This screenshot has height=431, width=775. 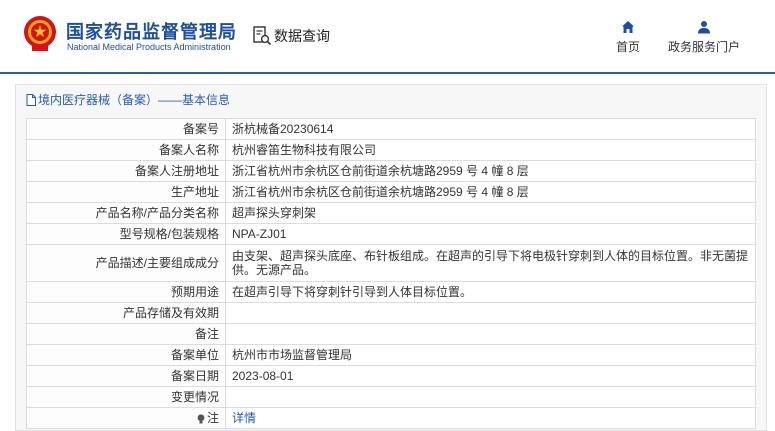 I want to click on row-label: 型号规格/包装规格, so click(x=126, y=234).